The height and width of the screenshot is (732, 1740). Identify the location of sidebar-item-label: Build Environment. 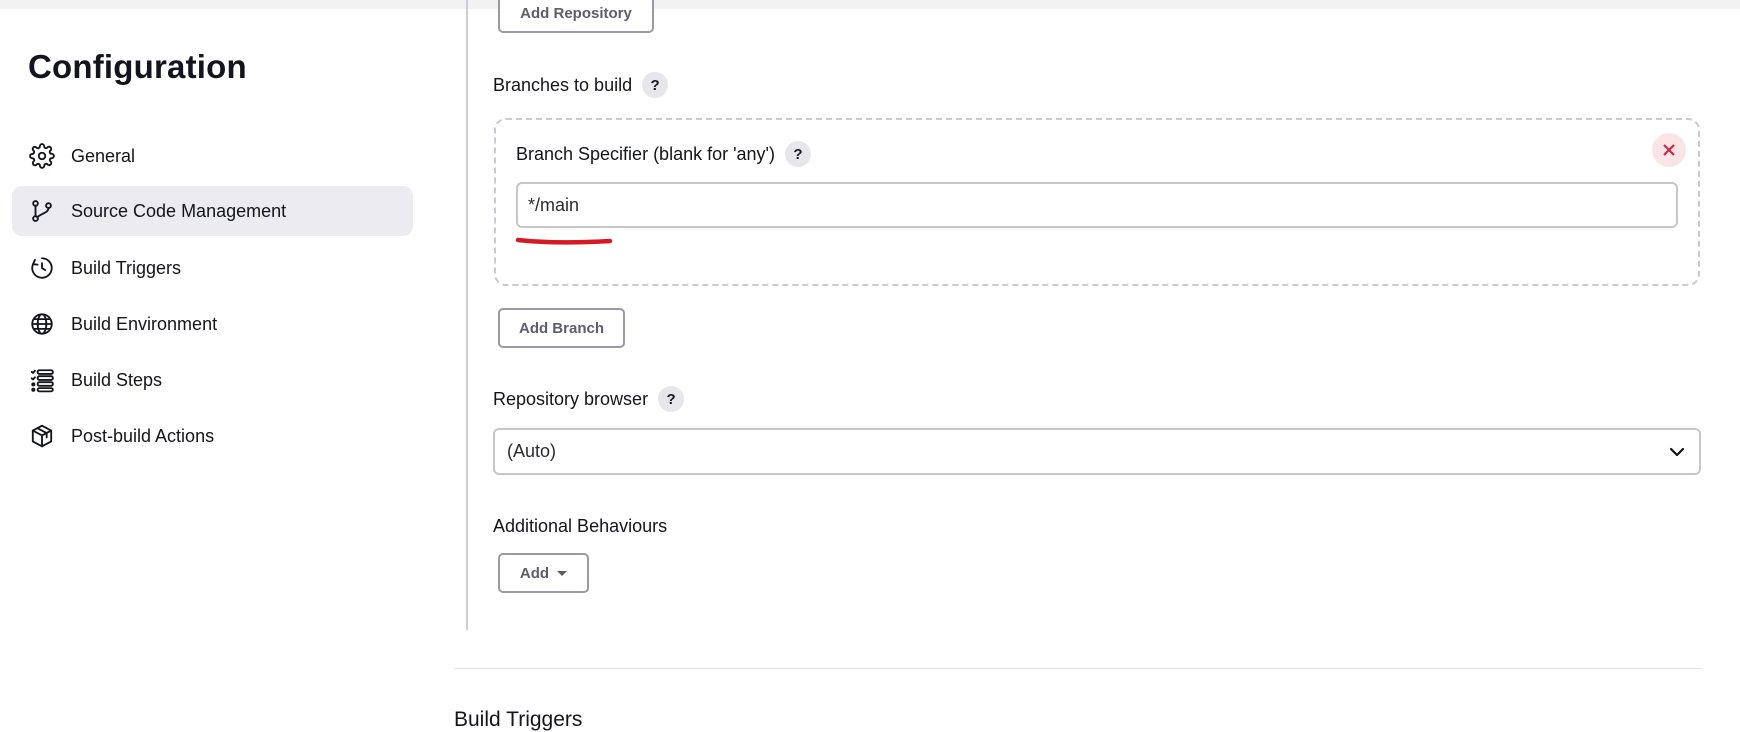
(144, 323).